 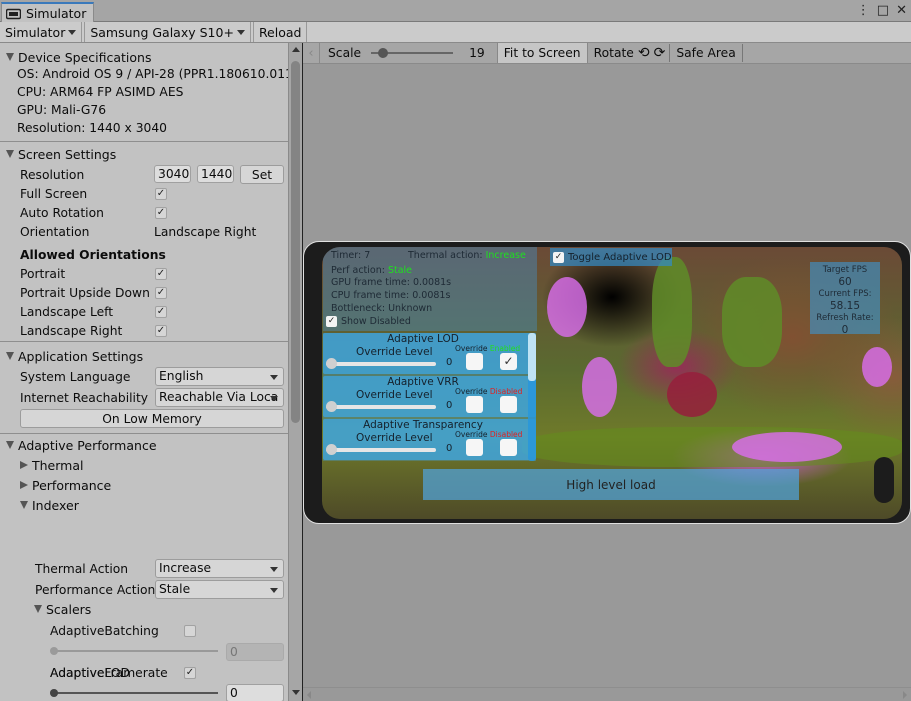 I want to click on auto-rotation-checkbox: ✓, so click(x=161, y=212).